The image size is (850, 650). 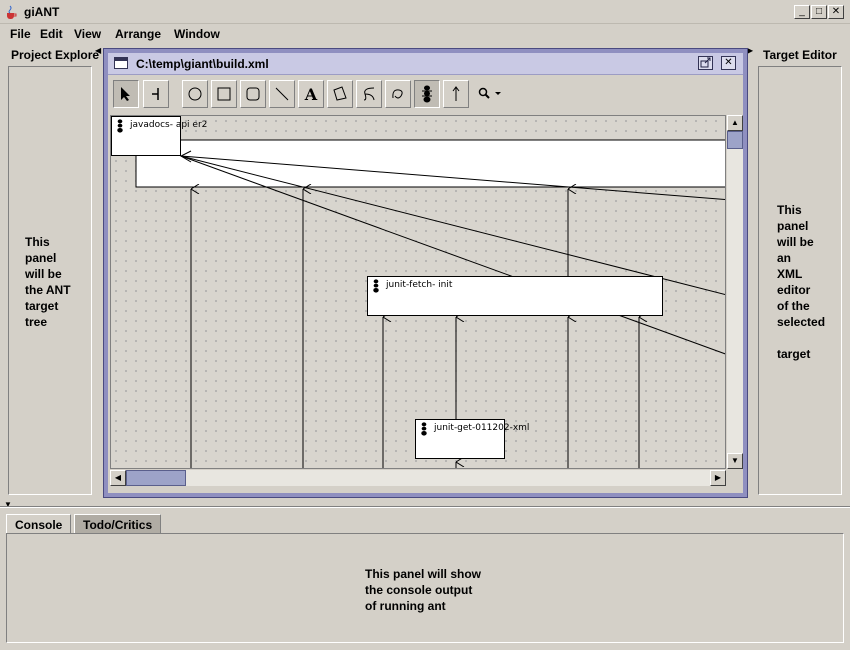 I want to click on title-bar: giANT _ □ ✕, so click(x=425, y=12).